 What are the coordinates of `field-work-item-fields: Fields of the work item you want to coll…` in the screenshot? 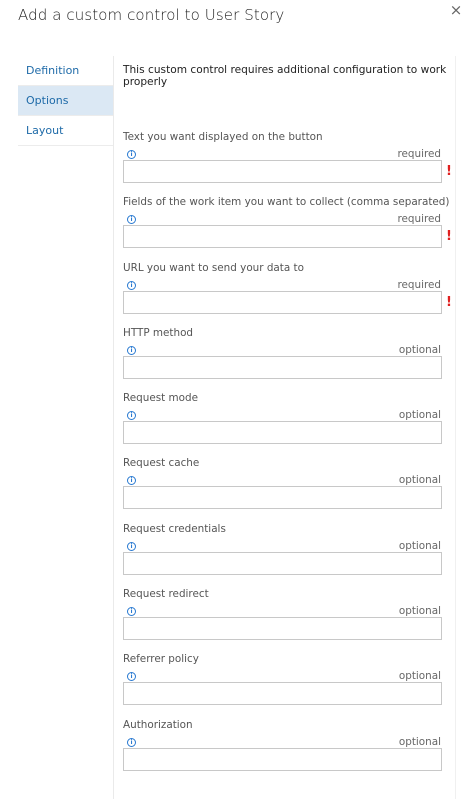 It's located at (288, 226).